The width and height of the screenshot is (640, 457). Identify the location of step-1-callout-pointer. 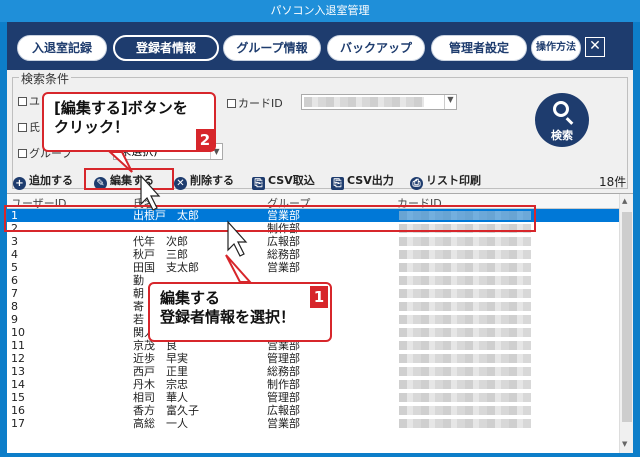
(239, 268).